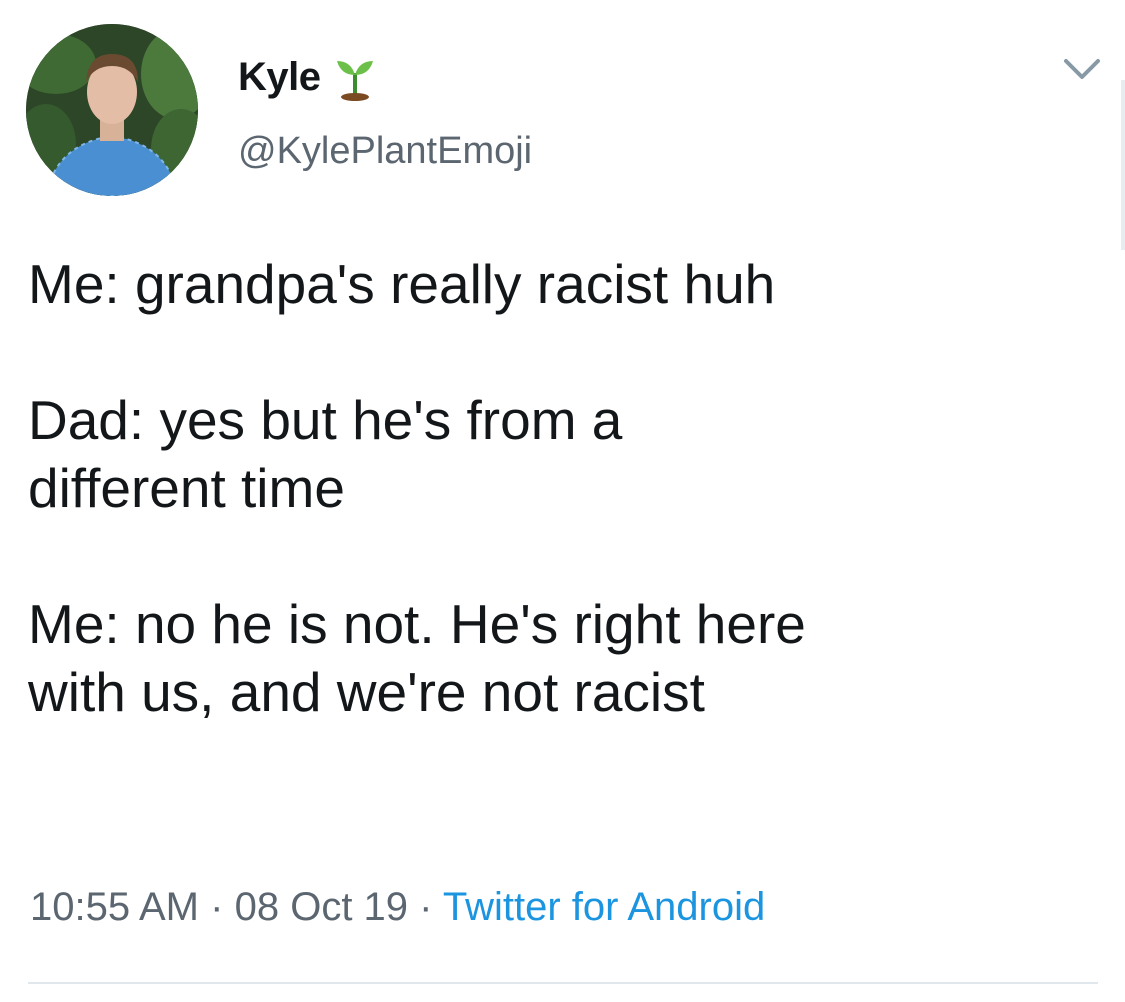 This screenshot has height=1002, width=1125. I want to click on tweet-line: Dad: yes but he's from a, so click(325, 420).